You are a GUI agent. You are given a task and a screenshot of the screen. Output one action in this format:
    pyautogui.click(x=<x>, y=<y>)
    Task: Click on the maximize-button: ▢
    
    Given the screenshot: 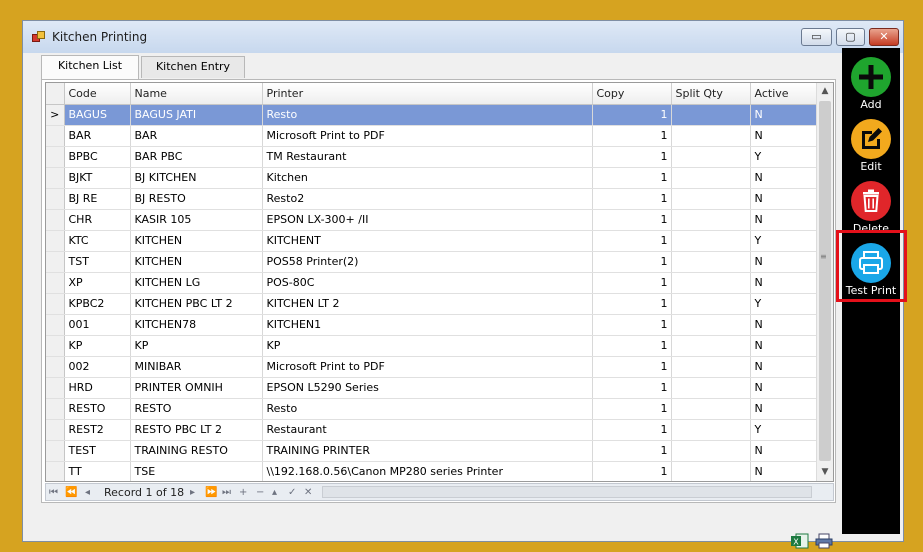 What is the action you would take?
    pyautogui.click(x=850, y=37)
    